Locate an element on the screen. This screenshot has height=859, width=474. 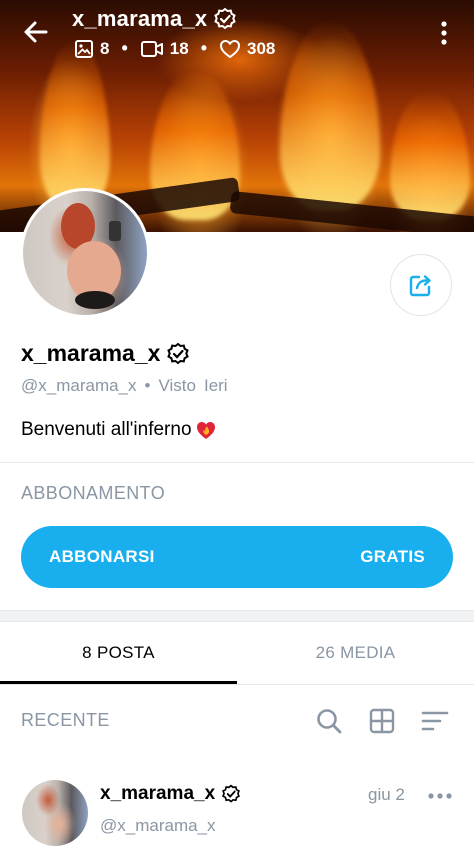
profile-handle-line: @x_marama_x • Visto Ieri is located at coordinates (124, 386).